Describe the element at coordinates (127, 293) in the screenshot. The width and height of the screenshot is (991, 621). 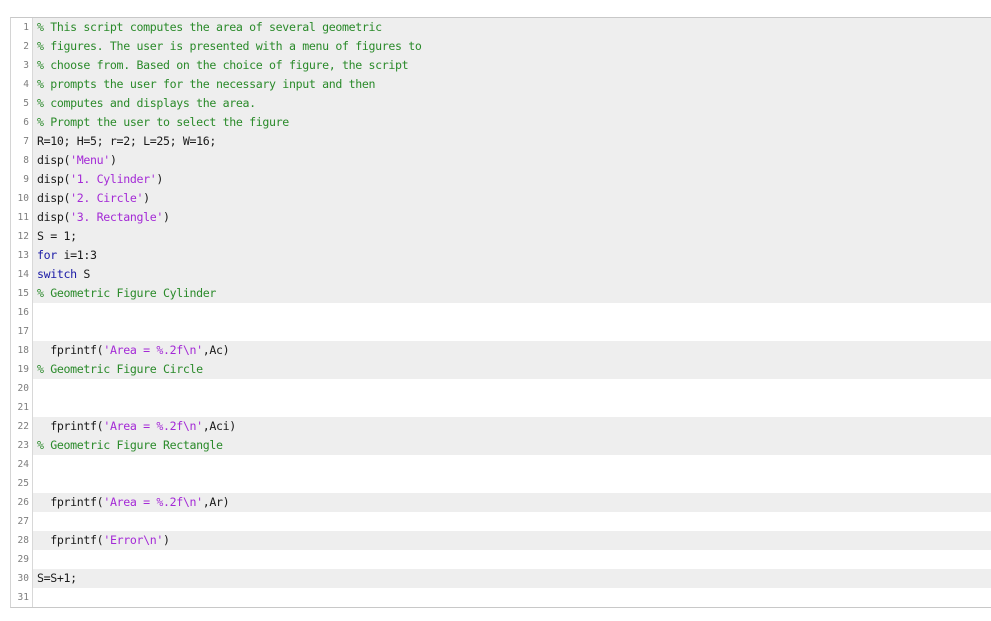
I see `code-token-comment: % Geometric Figure Cylinder` at that location.